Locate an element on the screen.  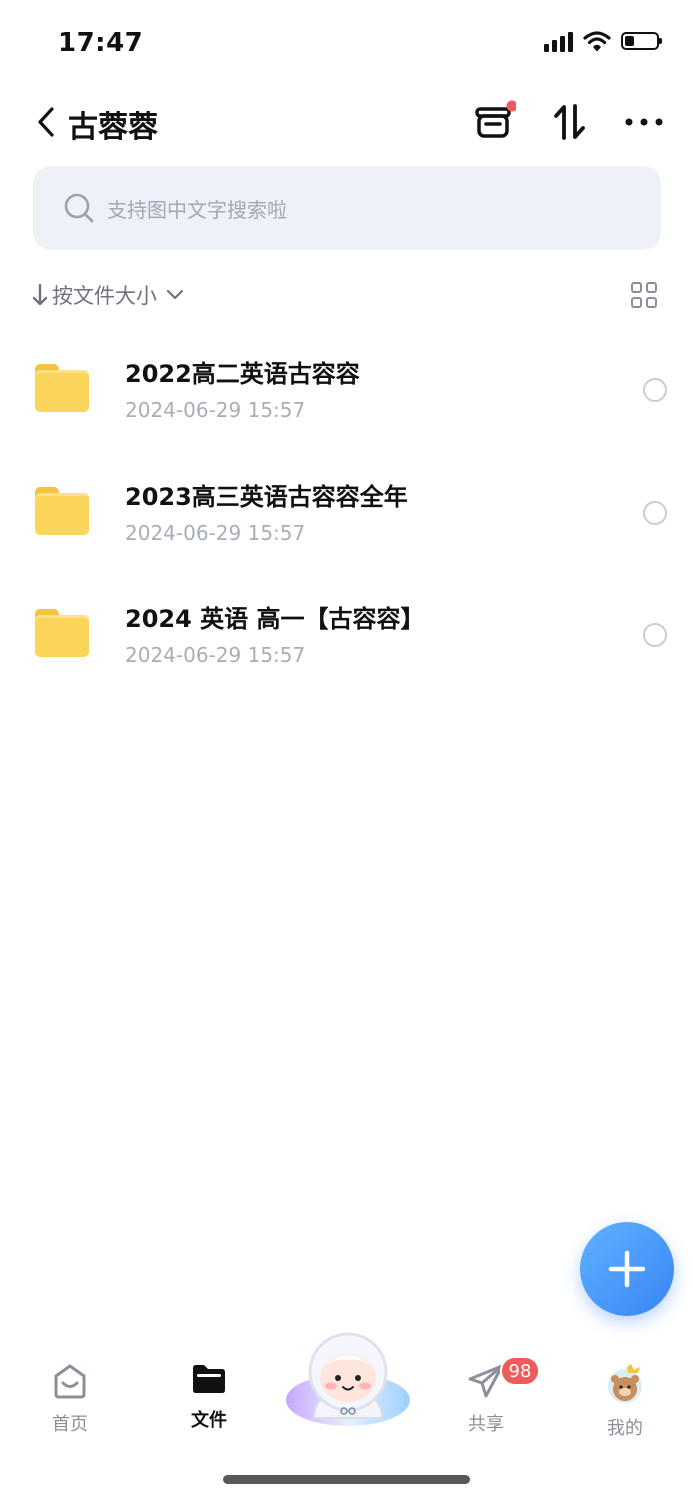
assistant-mascot-button is located at coordinates (348, 1377).